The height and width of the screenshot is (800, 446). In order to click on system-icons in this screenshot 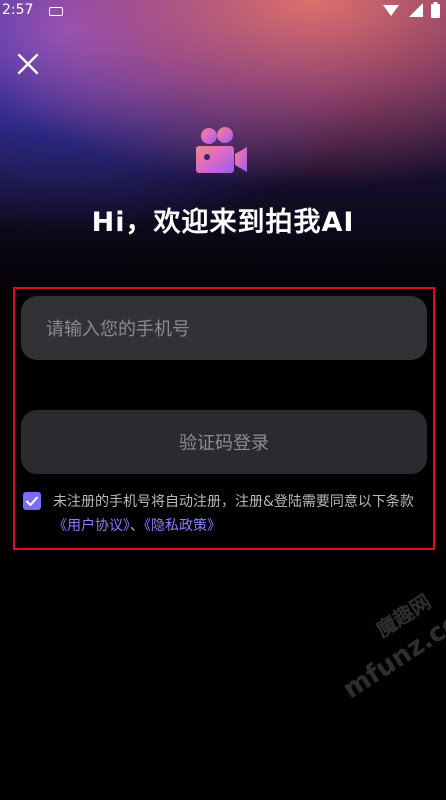, I will do `click(411, 10)`.